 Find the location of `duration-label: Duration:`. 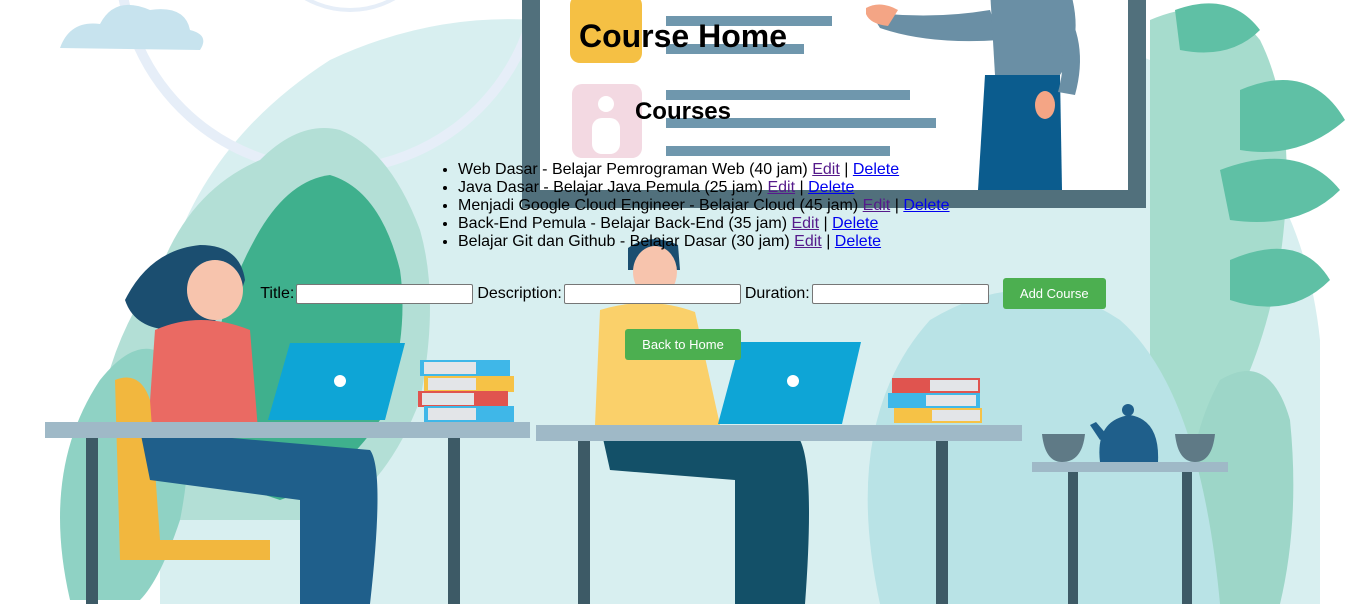

duration-label: Duration: is located at coordinates (777, 293).